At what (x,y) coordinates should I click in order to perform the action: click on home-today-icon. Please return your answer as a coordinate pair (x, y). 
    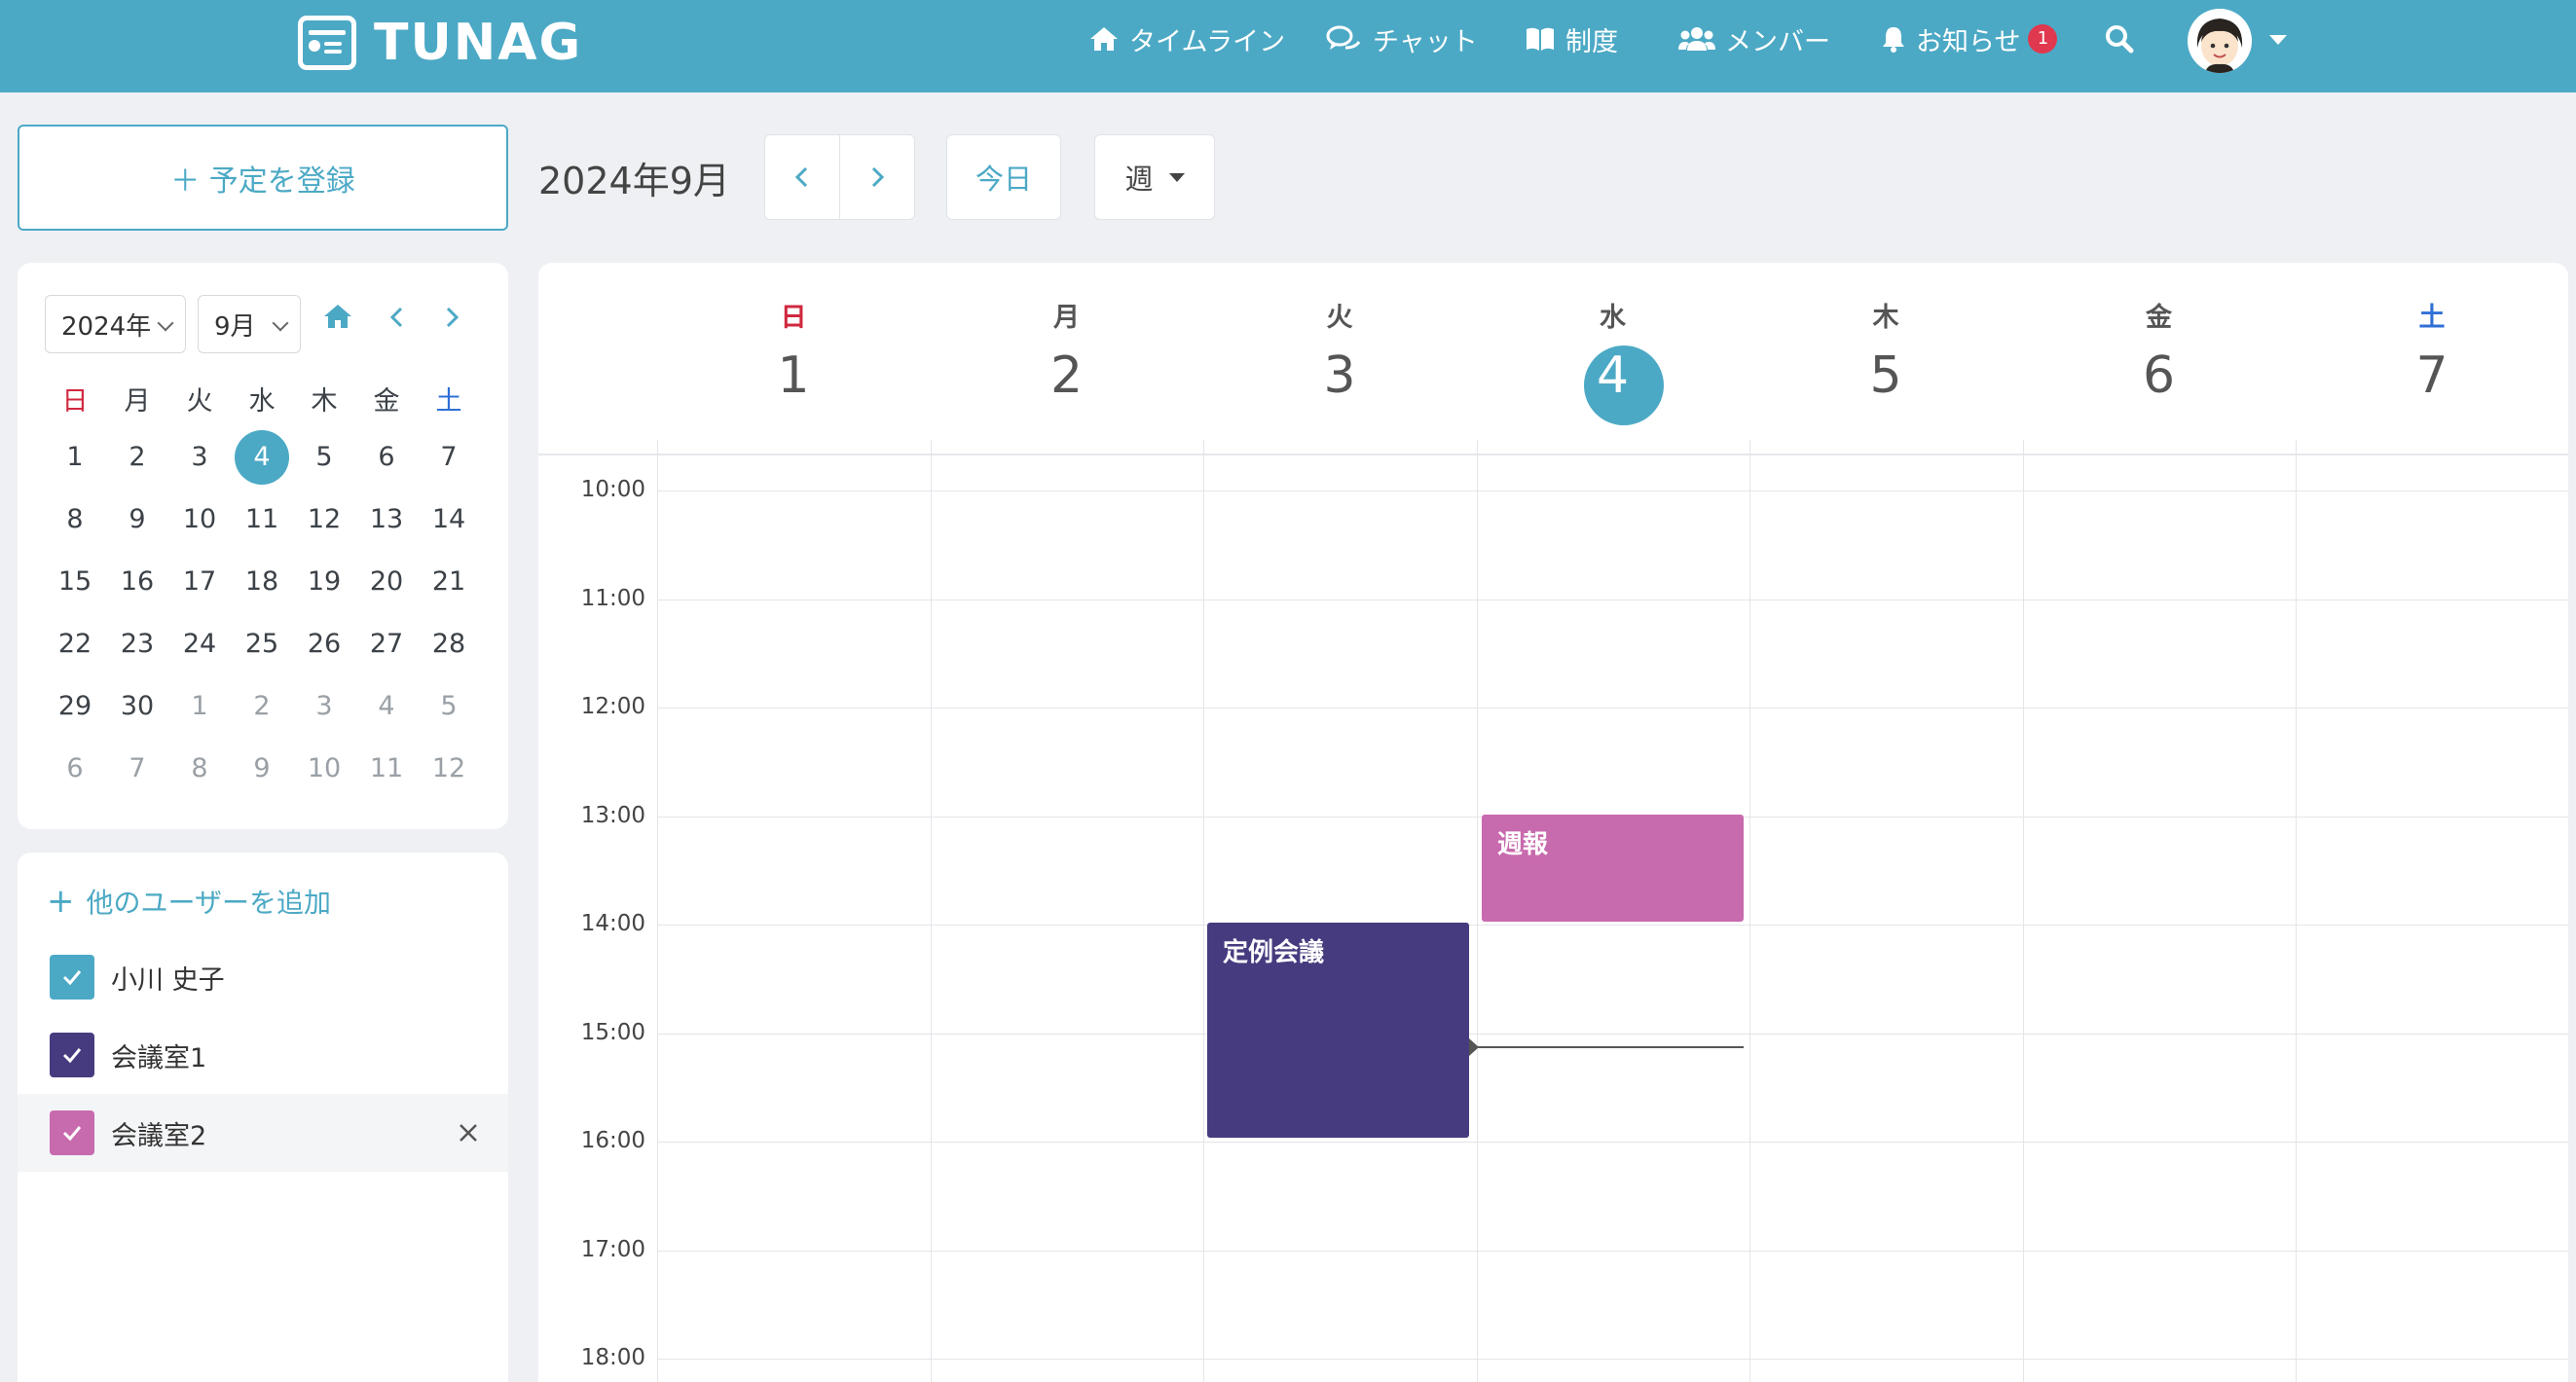
    Looking at the image, I should click on (337, 316).